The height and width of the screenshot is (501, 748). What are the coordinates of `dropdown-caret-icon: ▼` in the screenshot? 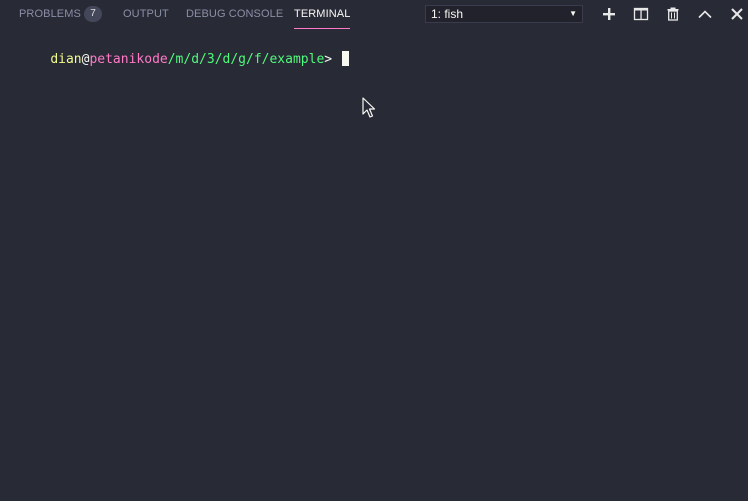 It's located at (573, 13).